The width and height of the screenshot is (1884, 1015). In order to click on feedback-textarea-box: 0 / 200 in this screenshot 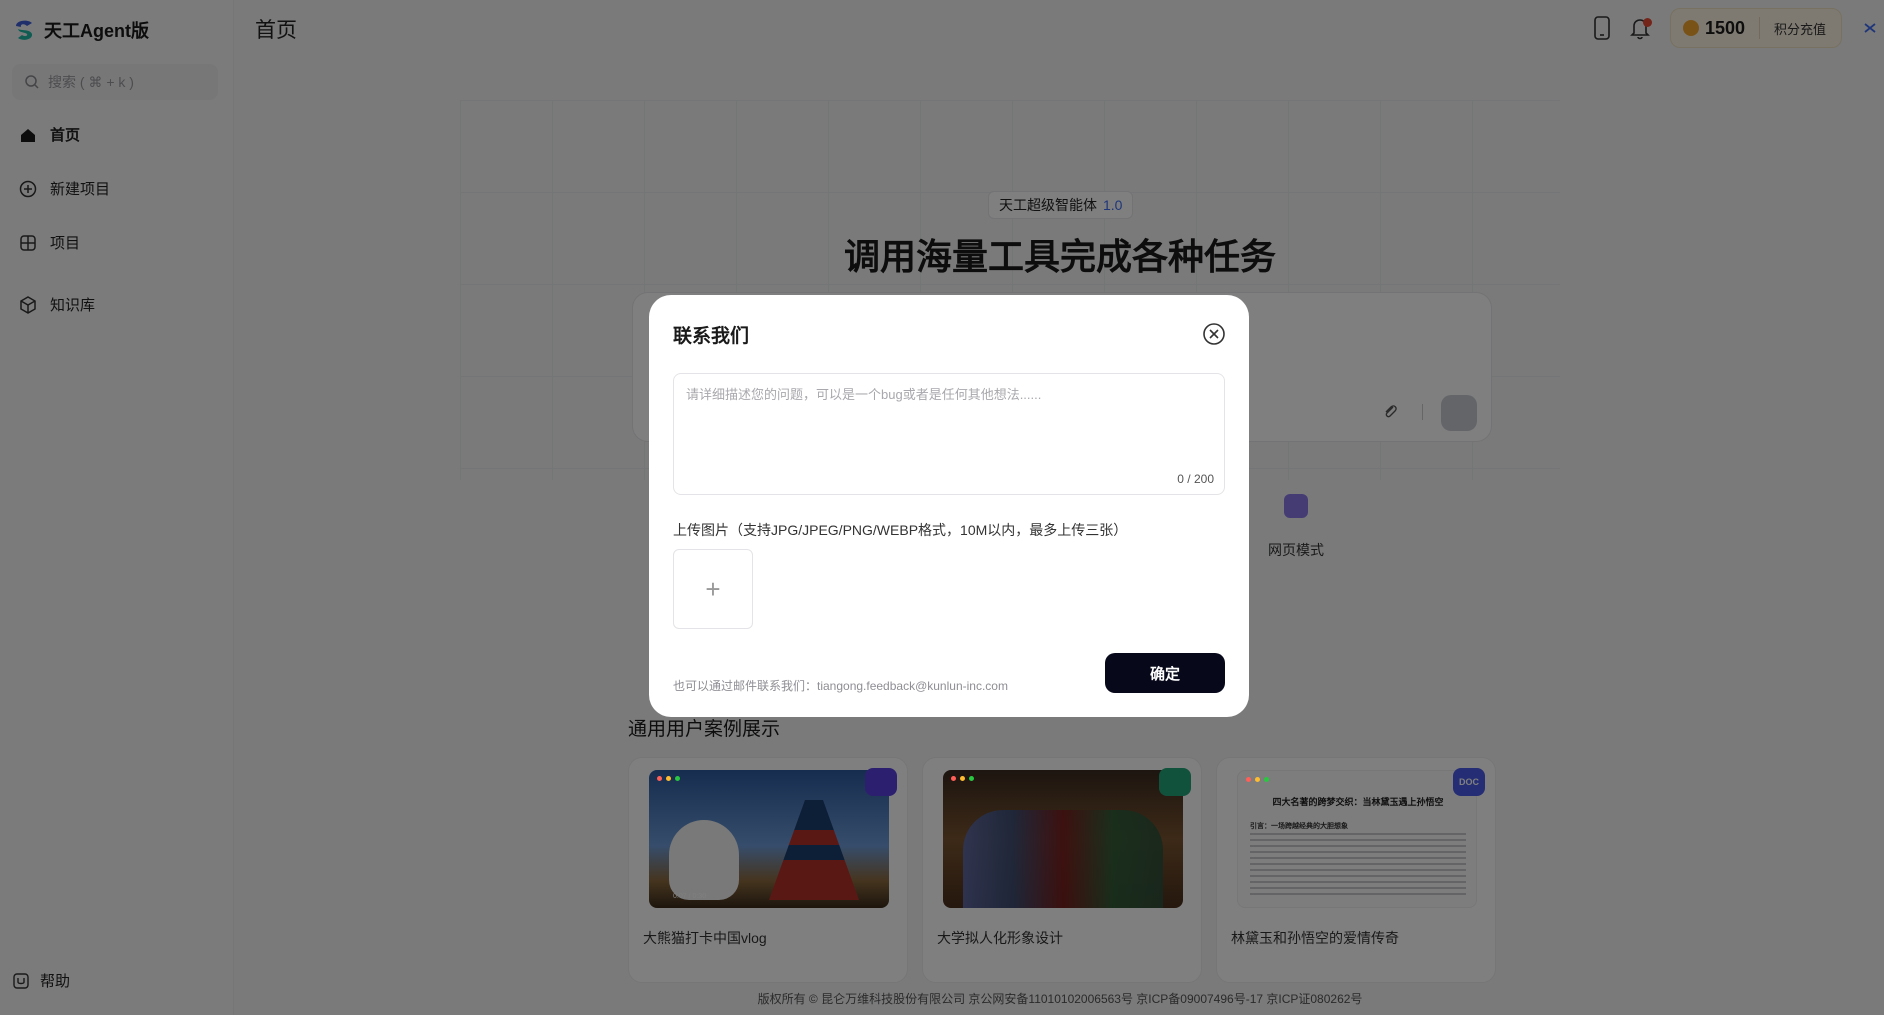, I will do `click(949, 434)`.